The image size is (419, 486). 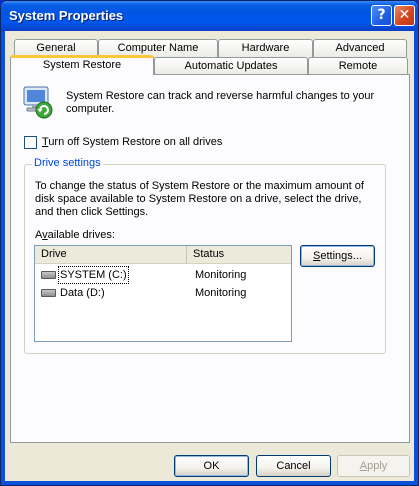 I want to click on available-drives-label: Available drives:, so click(x=75, y=235).